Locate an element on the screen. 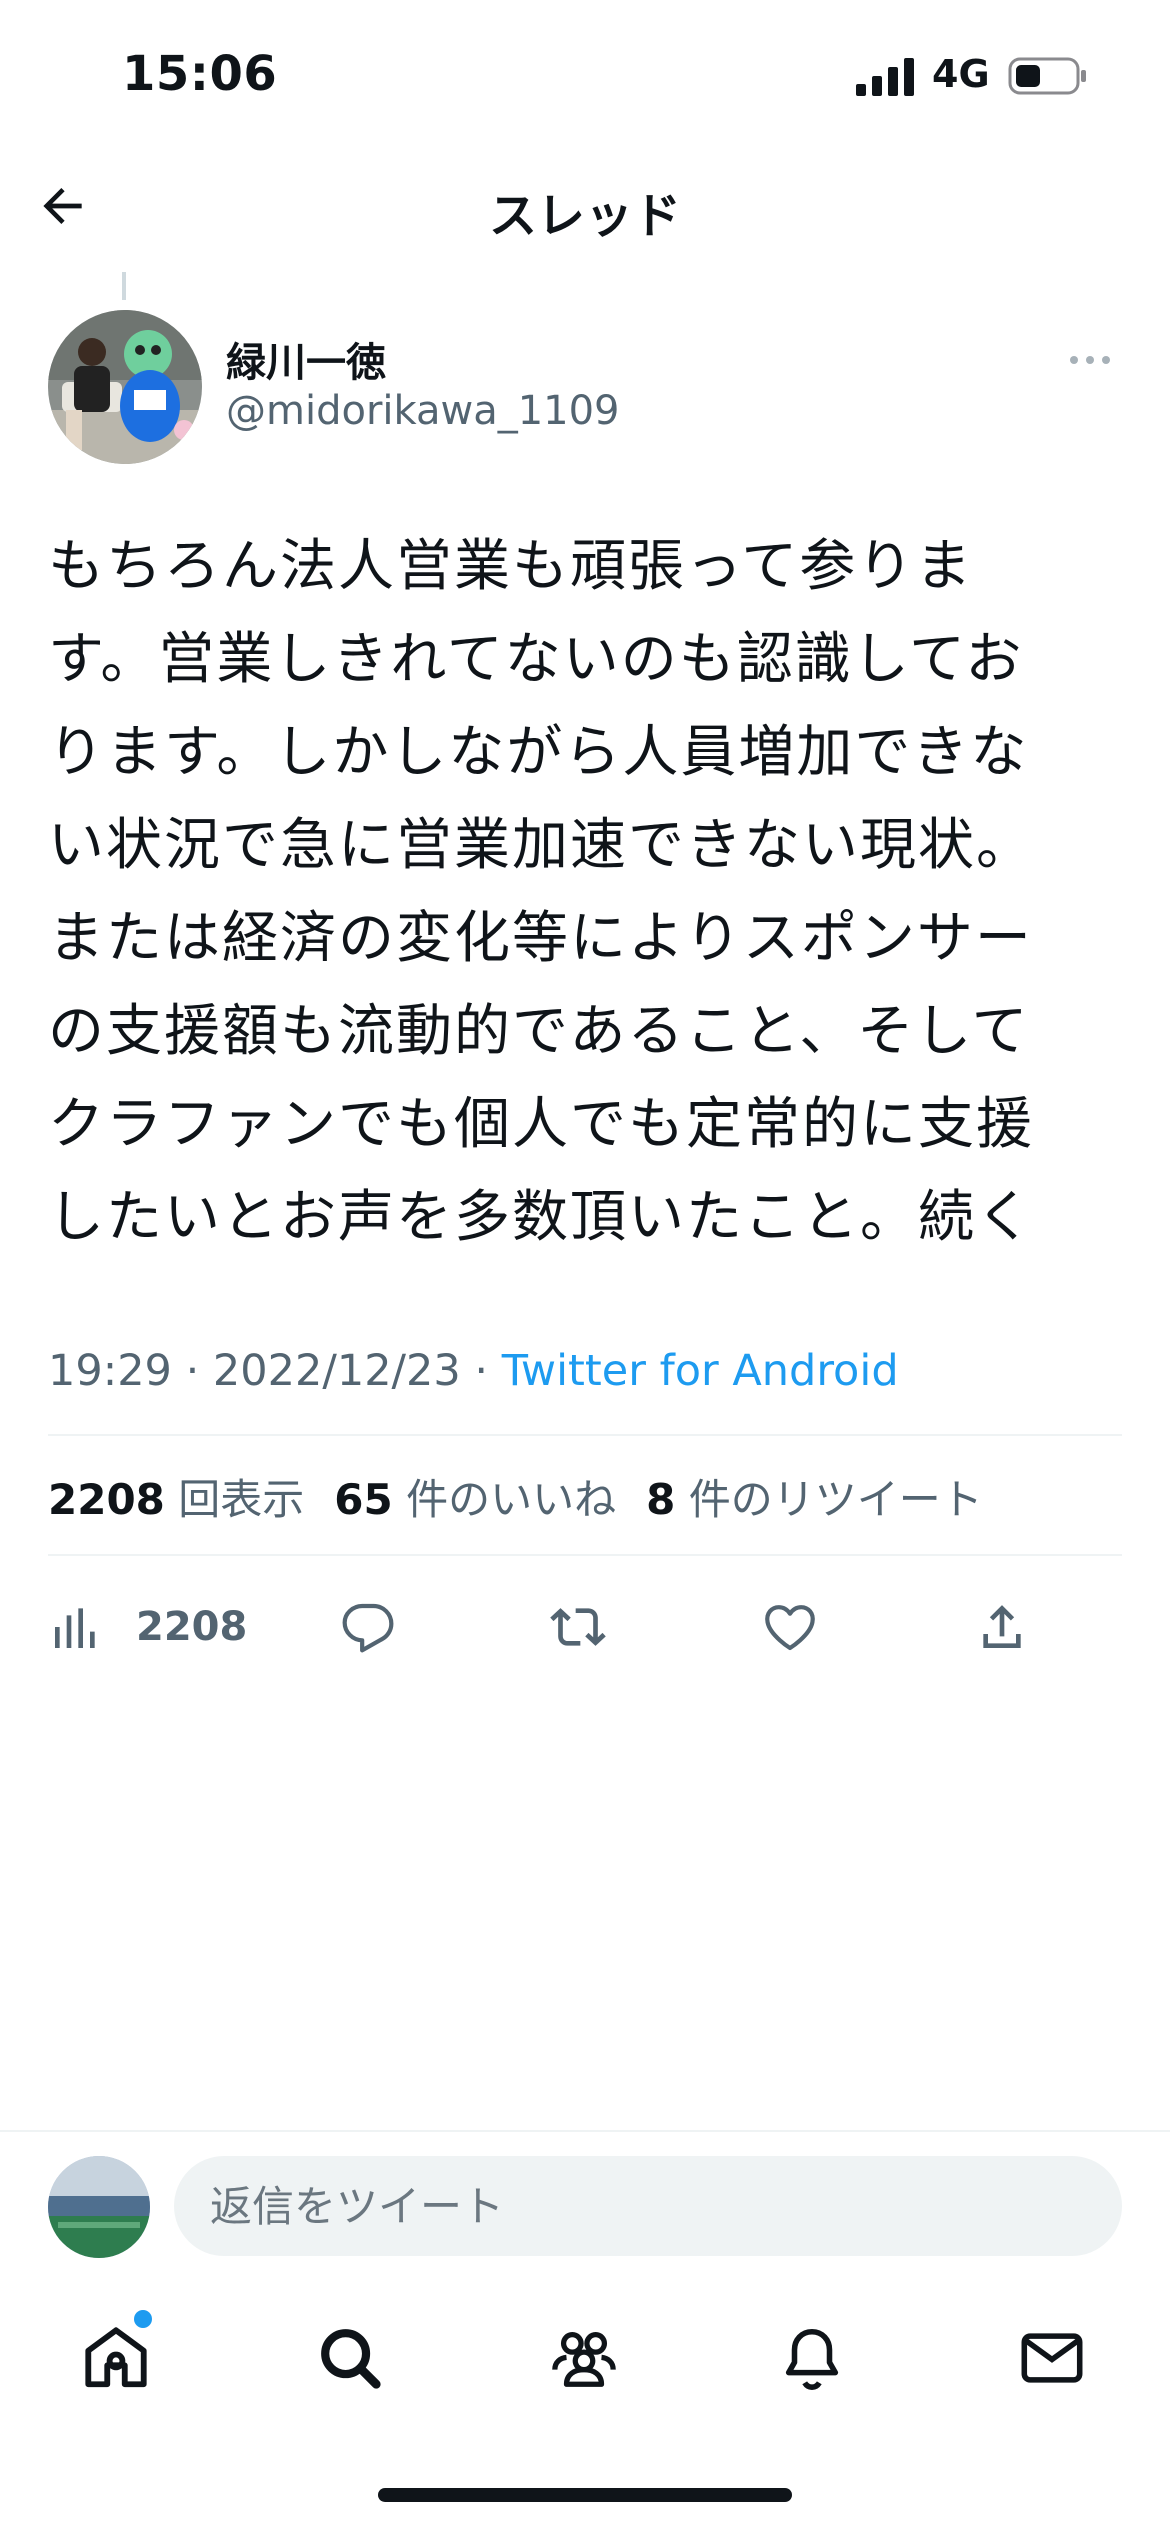  reply-button is located at coordinates (368, 1627).